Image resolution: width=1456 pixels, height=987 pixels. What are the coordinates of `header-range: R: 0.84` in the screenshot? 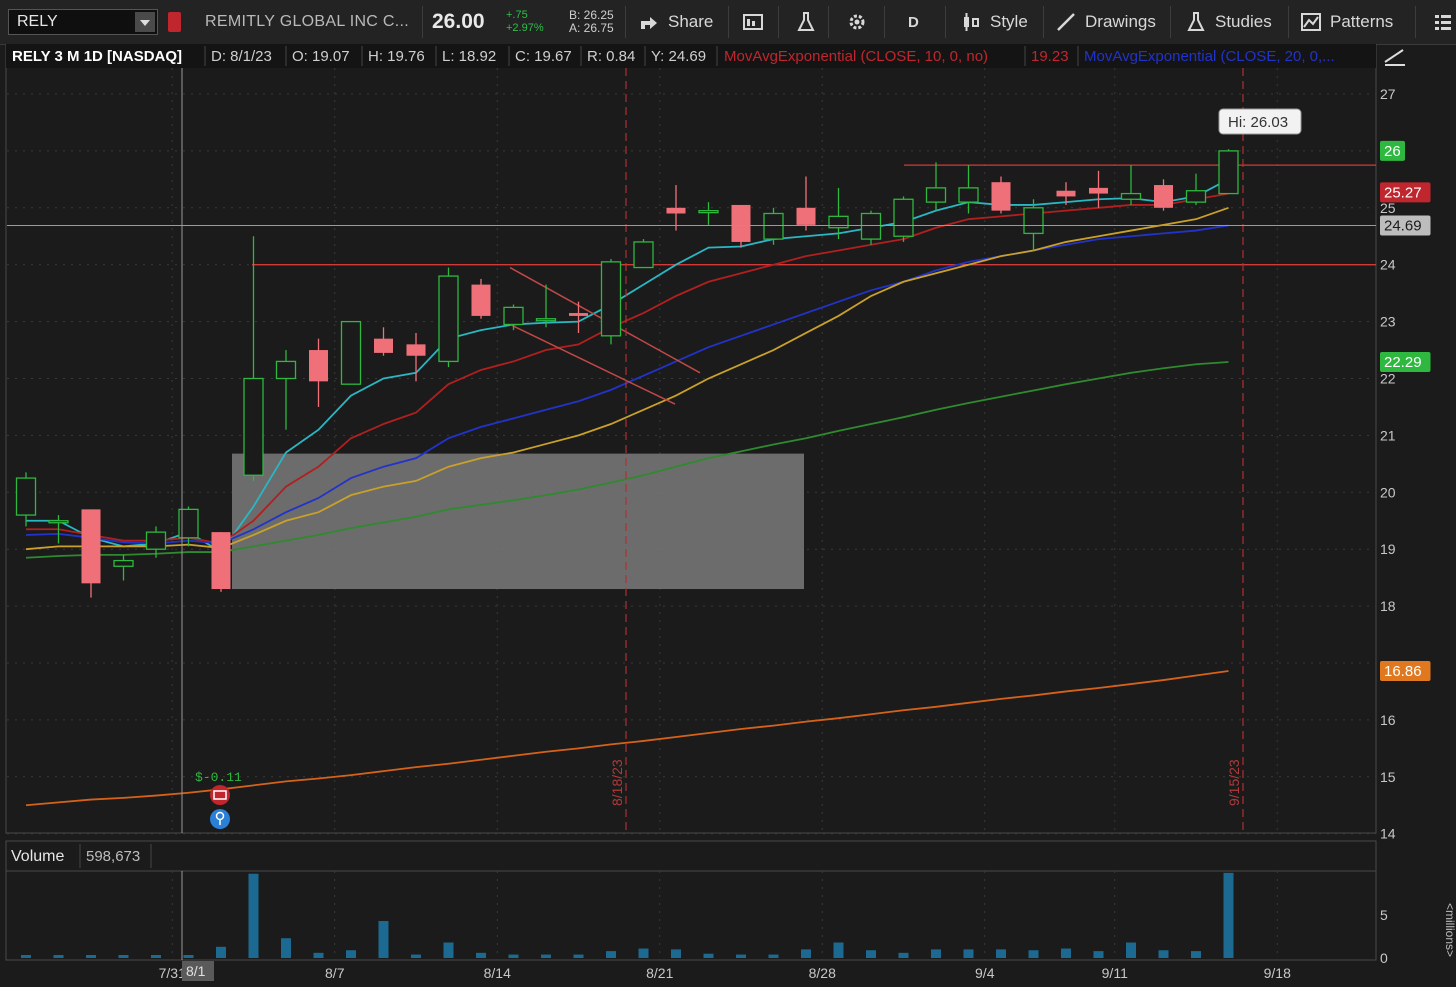 It's located at (611, 56).